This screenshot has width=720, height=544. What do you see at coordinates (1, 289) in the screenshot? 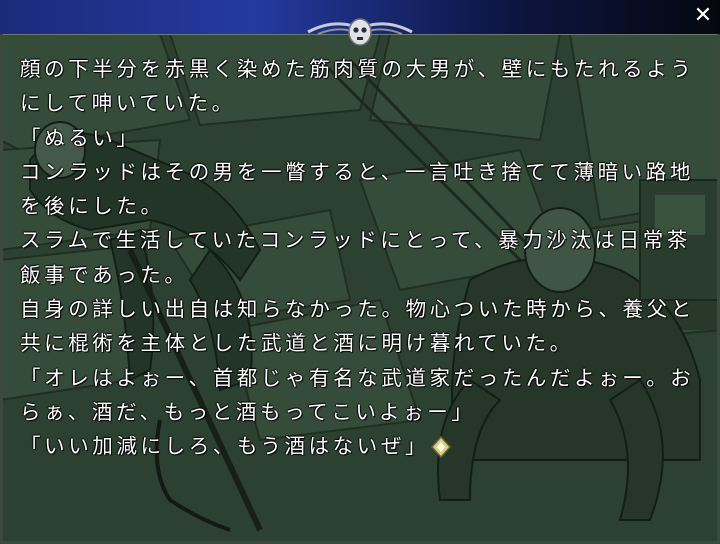
I see `window-border-left` at bounding box center [1, 289].